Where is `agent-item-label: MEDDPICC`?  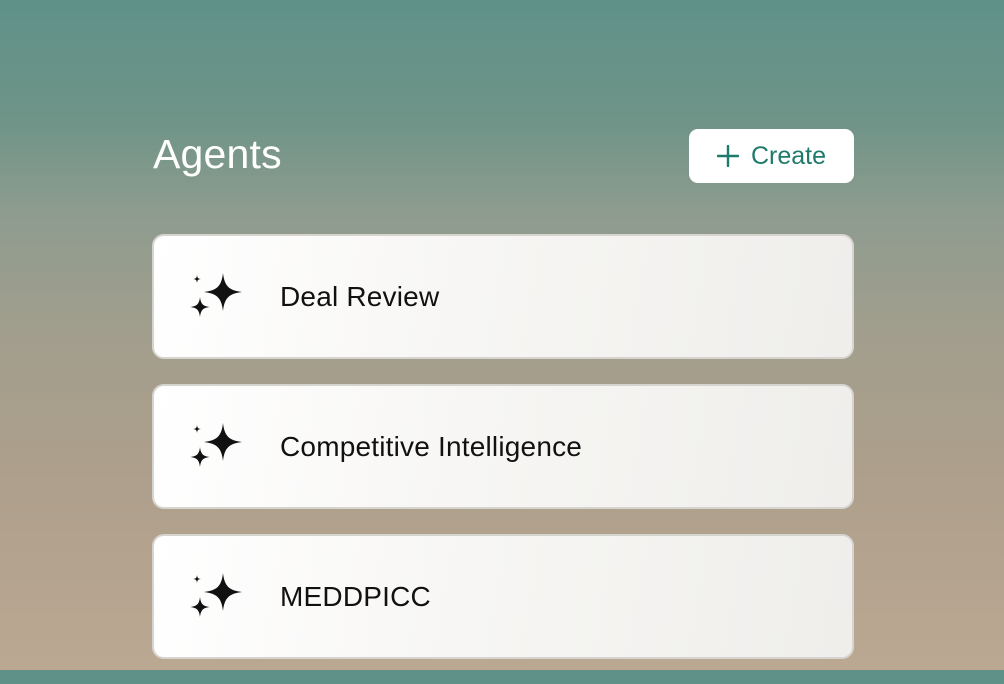
agent-item-label: MEDDPICC is located at coordinates (355, 596).